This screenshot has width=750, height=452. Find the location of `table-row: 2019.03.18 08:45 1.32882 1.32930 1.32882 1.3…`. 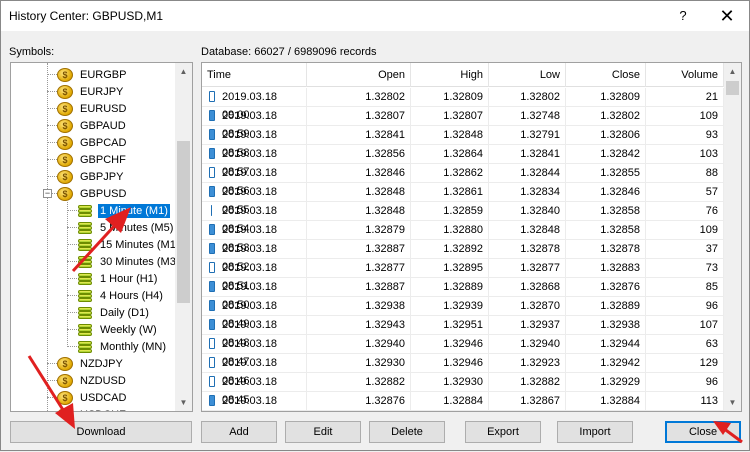

table-row: 2019.03.18 08:45 1.32882 1.32930 1.32882 1.3… is located at coordinates (463, 389).